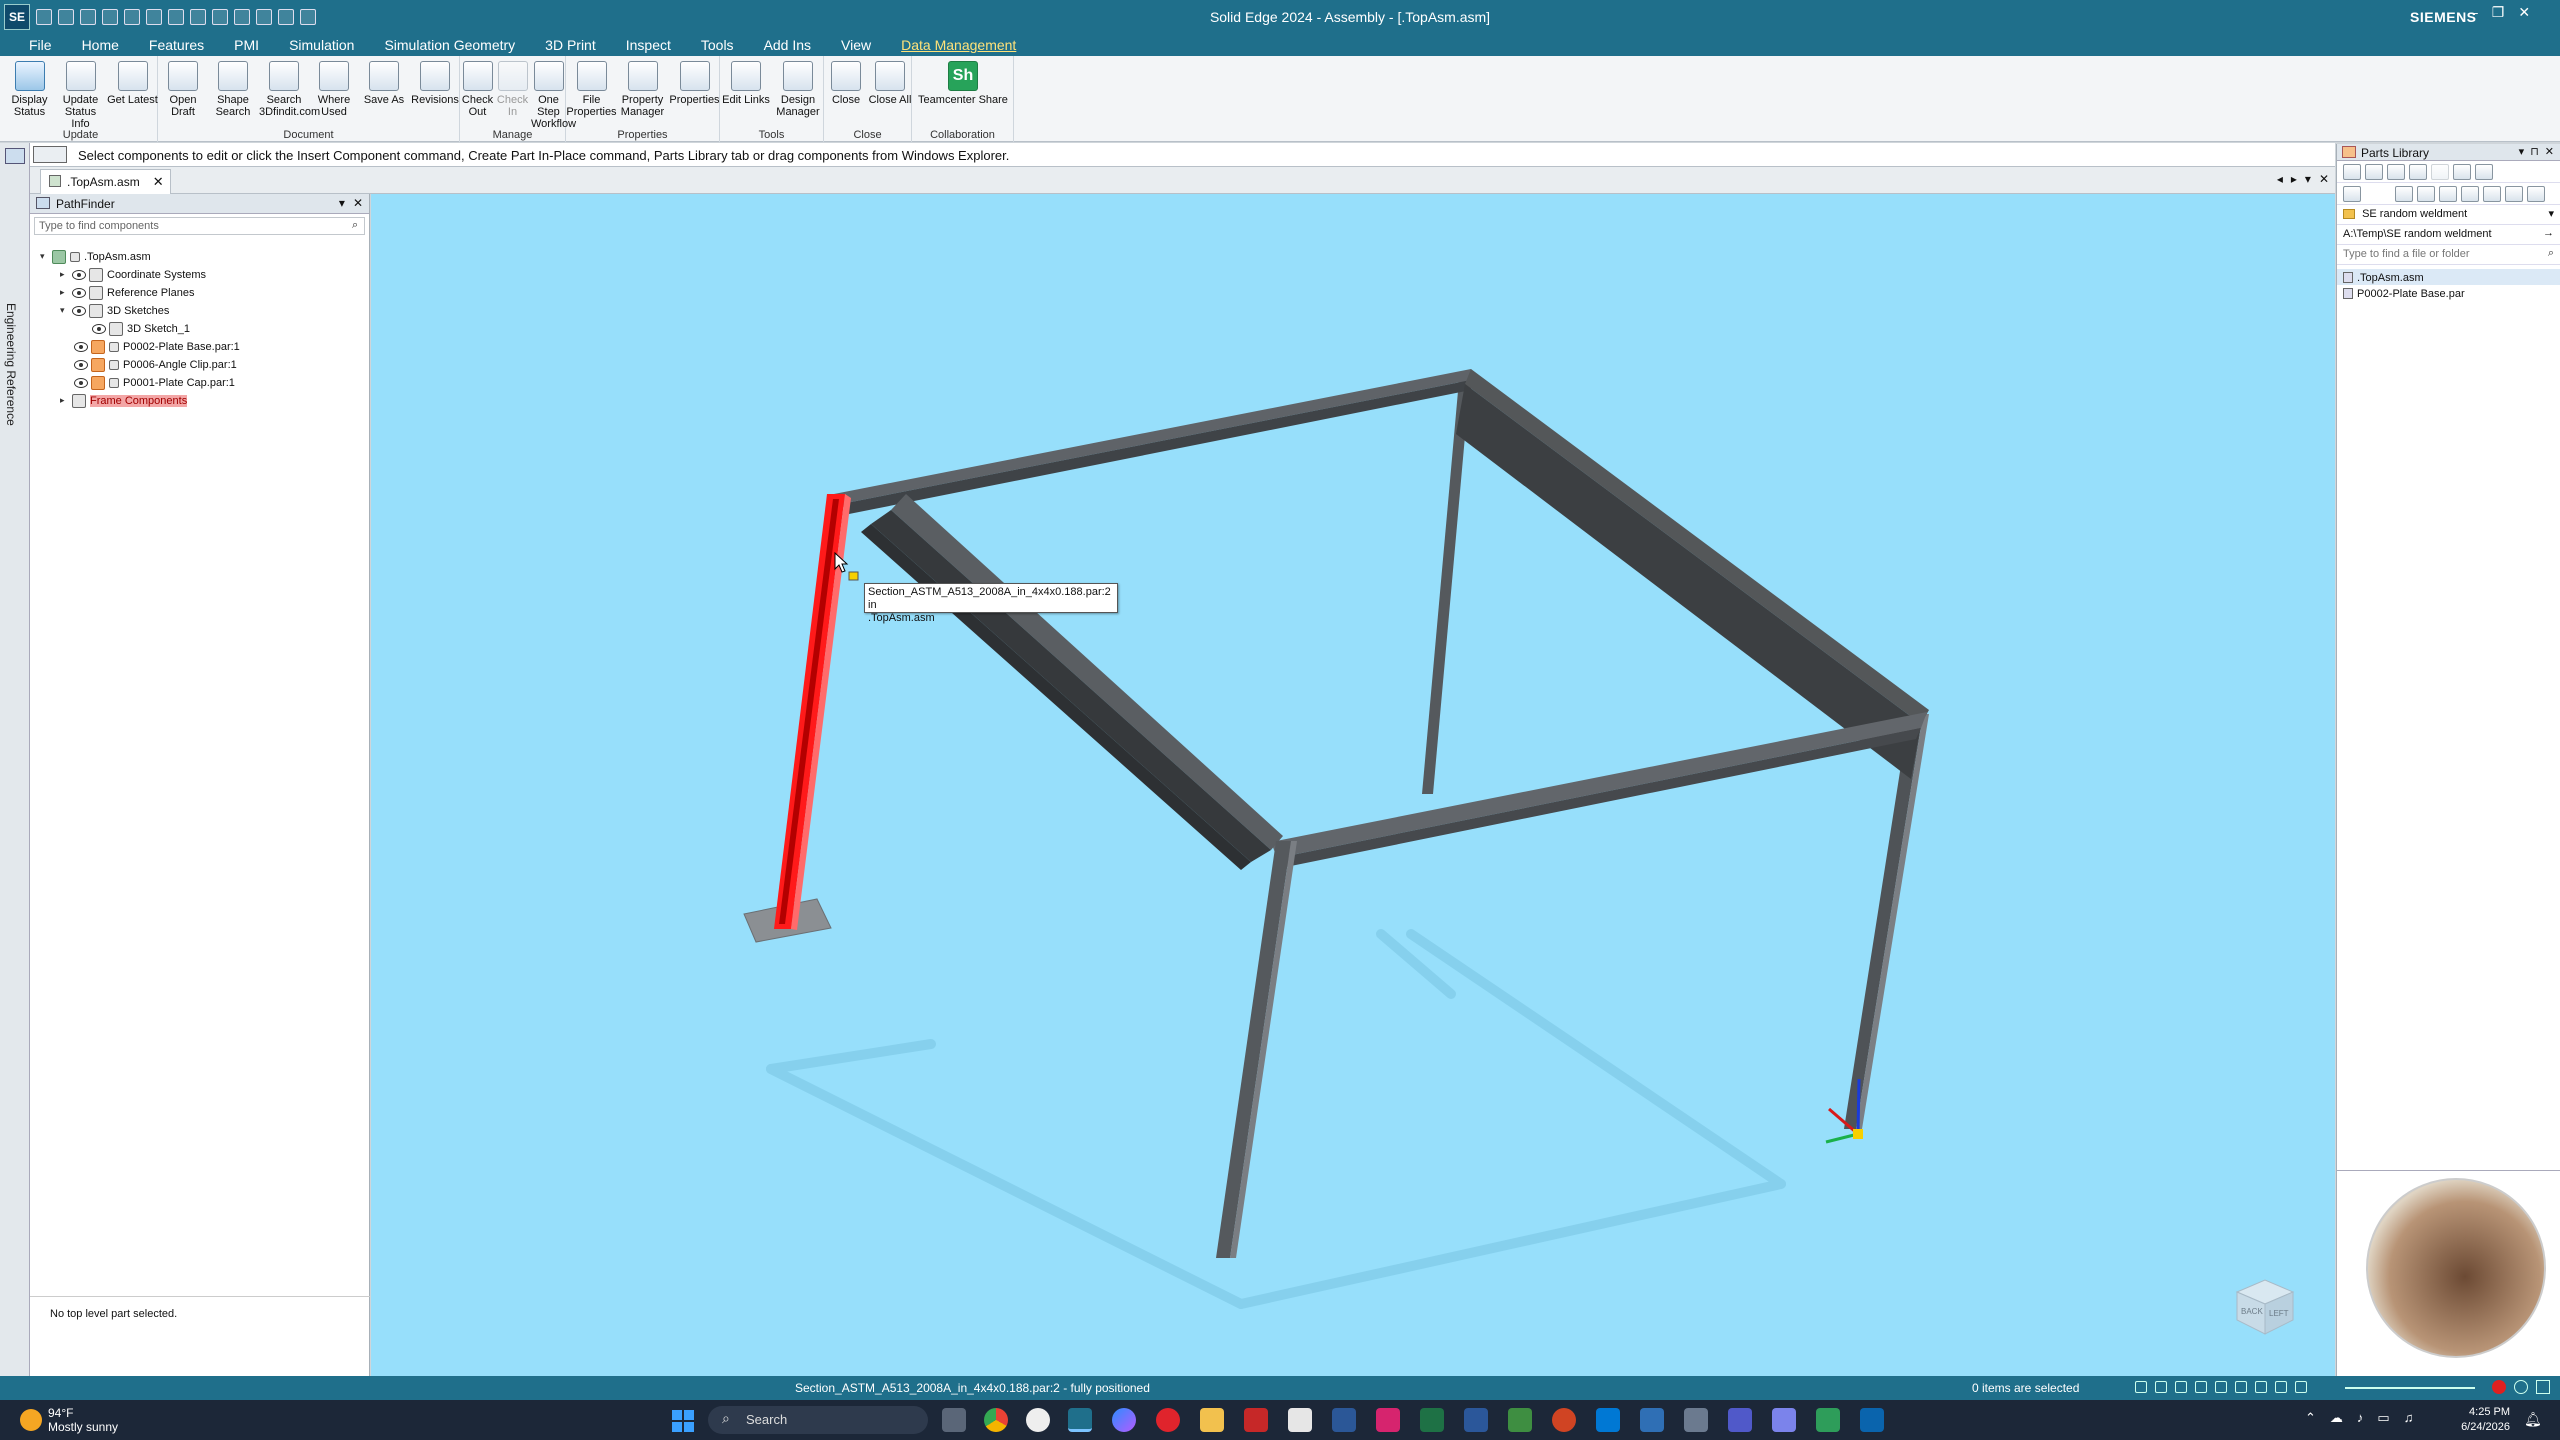 The width and height of the screenshot is (2560, 1440). What do you see at coordinates (2474, 12) in the screenshot?
I see `minimize-button: –` at bounding box center [2474, 12].